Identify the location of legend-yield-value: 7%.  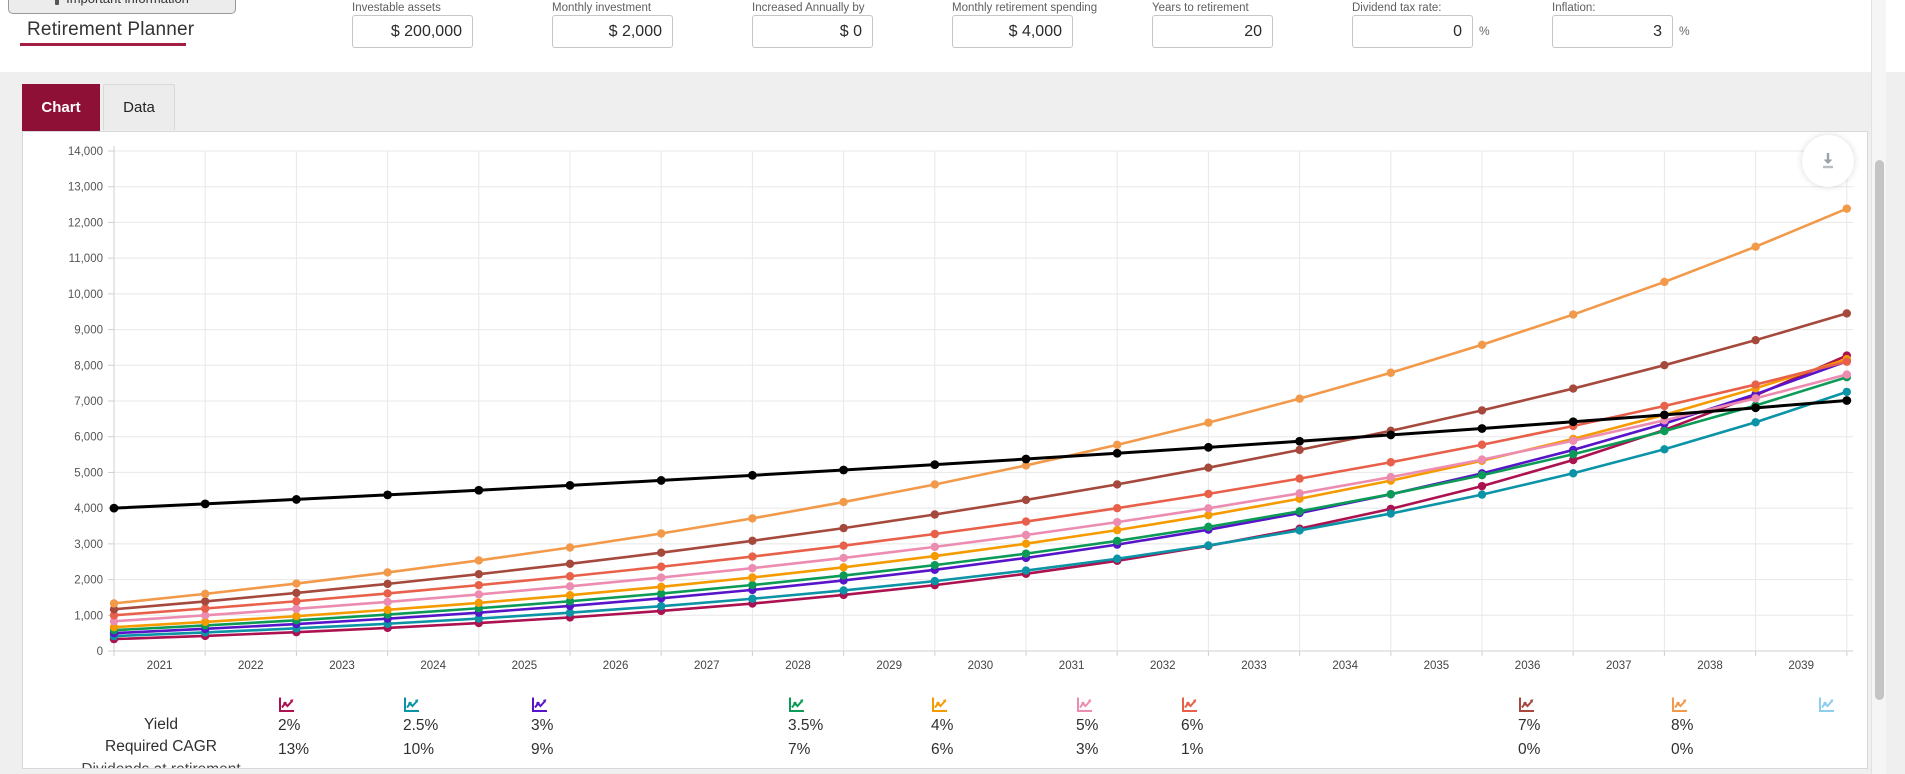
(1529, 725).